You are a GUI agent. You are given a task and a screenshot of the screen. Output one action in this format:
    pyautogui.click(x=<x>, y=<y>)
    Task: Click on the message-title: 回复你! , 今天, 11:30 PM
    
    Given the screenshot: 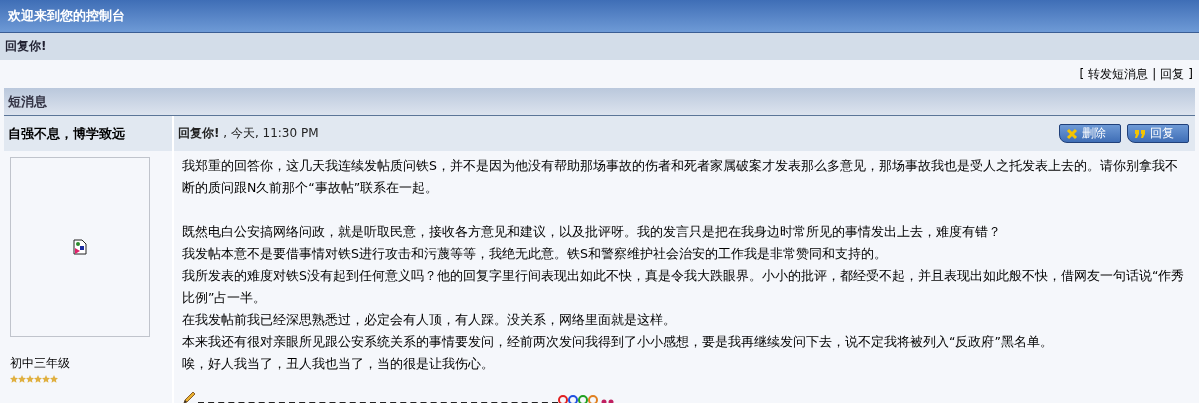 What is the action you would take?
    pyautogui.click(x=248, y=133)
    